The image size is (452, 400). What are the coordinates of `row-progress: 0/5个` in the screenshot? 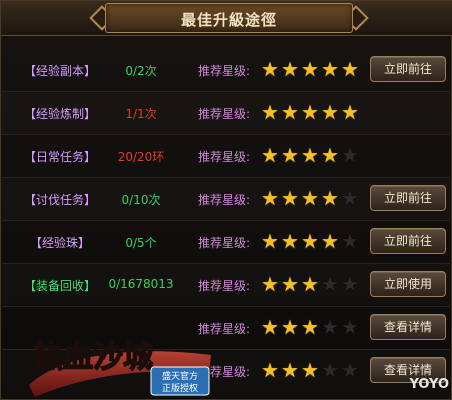 It's located at (141, 243).